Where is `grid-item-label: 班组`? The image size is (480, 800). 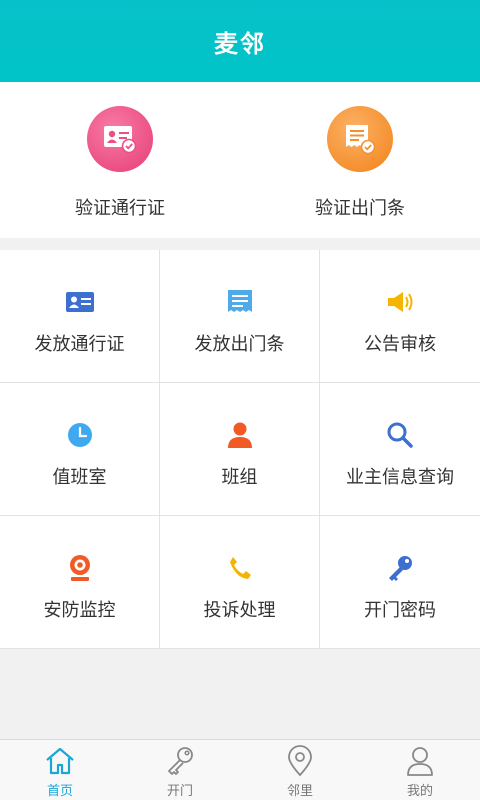
grid-item-label: 班组 is located at coordinates (239, 477).